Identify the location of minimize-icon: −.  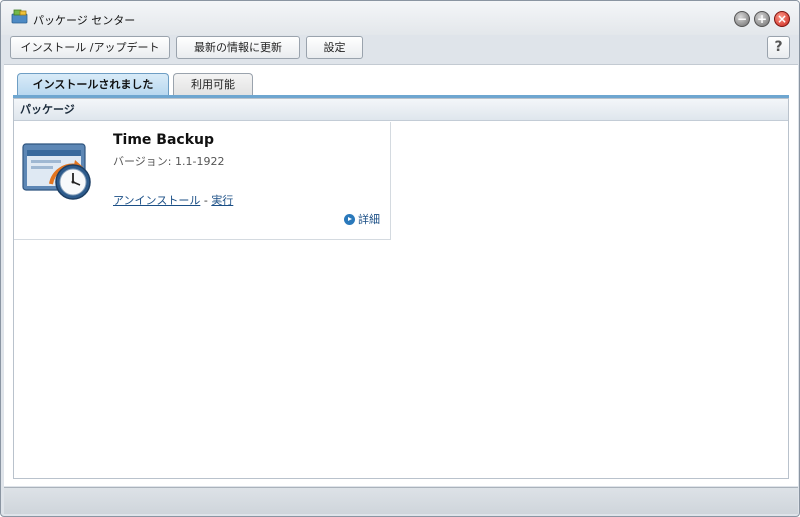
(742, 19).